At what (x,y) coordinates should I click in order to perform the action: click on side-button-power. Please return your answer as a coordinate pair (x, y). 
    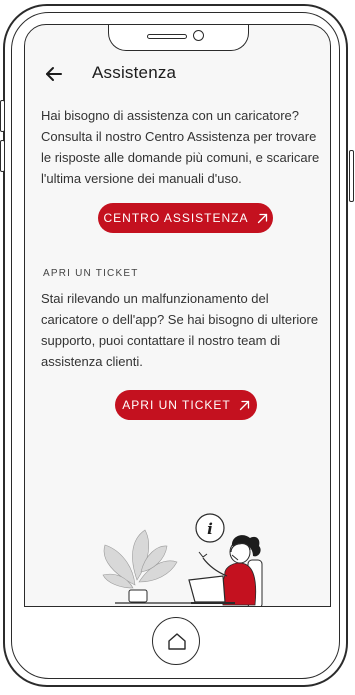
    Looking at the image, I should click on (351, 176).